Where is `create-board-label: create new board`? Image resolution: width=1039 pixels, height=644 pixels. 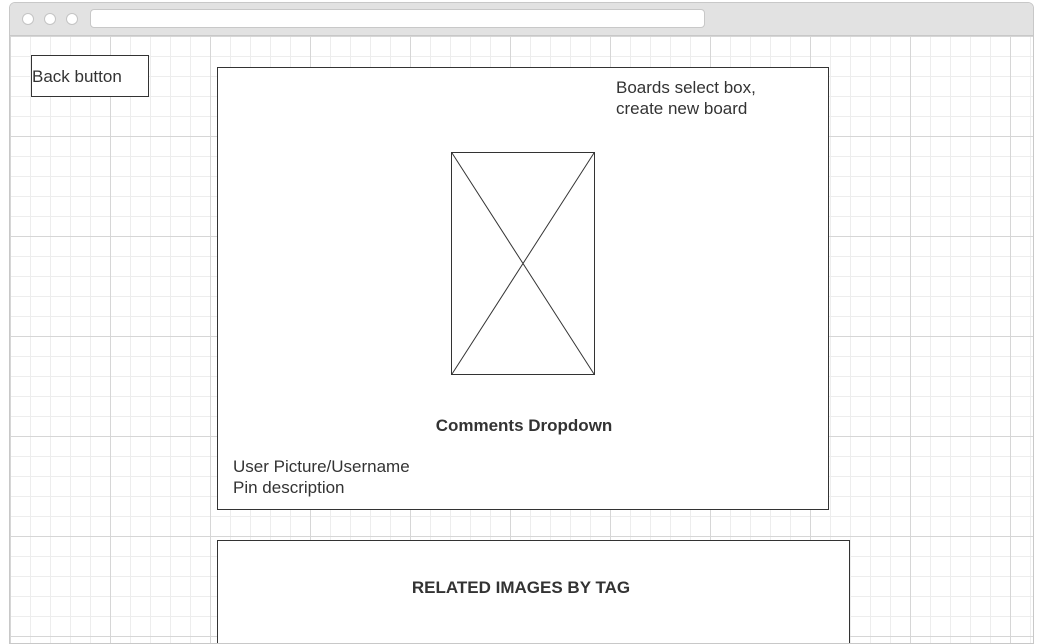
create-board-label: create new board is located at coordinates (682, 108).